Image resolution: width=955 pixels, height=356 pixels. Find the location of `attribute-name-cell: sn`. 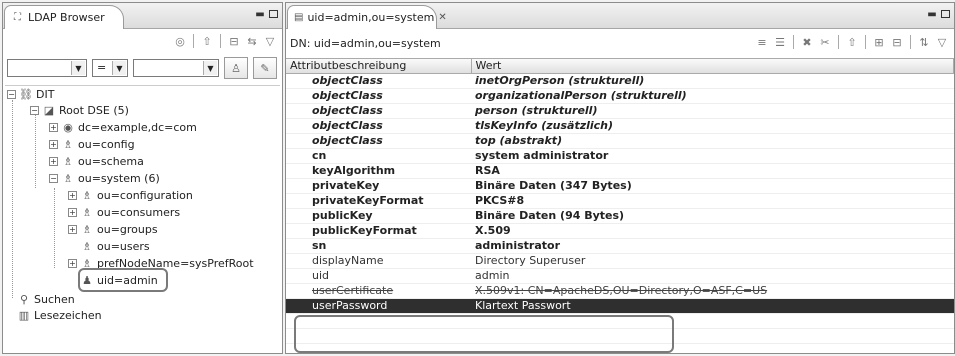

attribute-name-cell: sn is located at coordinates (378, 246).